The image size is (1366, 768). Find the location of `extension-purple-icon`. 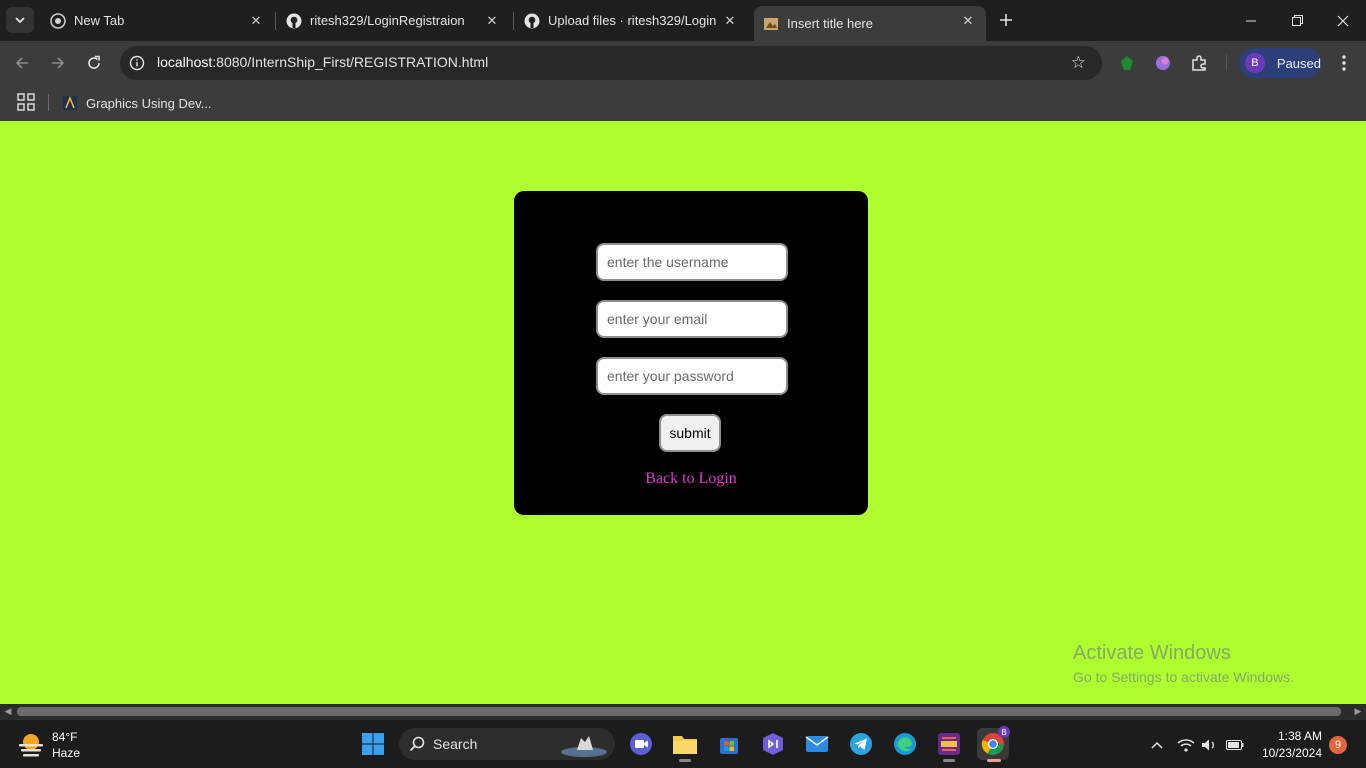

extension-purple-icon is located at coordinates (1163, 63).